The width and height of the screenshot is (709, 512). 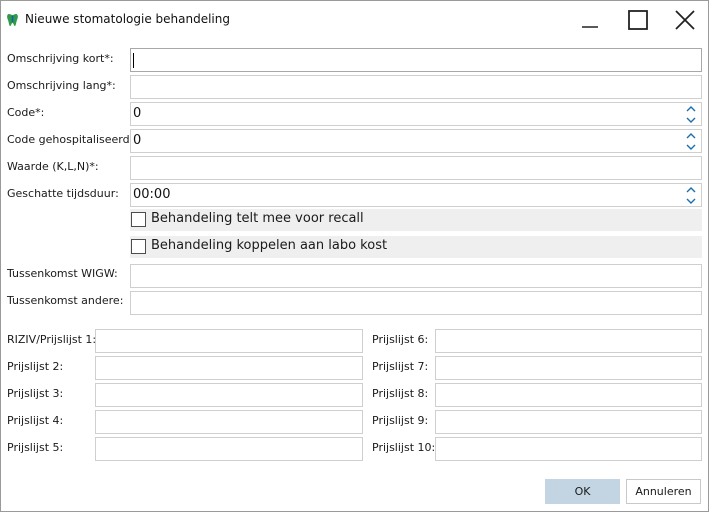 What do you see at coordinates (229, 422) in the screenshot?
I see `prijslijst-4-input` at bounding box center [229, 422].